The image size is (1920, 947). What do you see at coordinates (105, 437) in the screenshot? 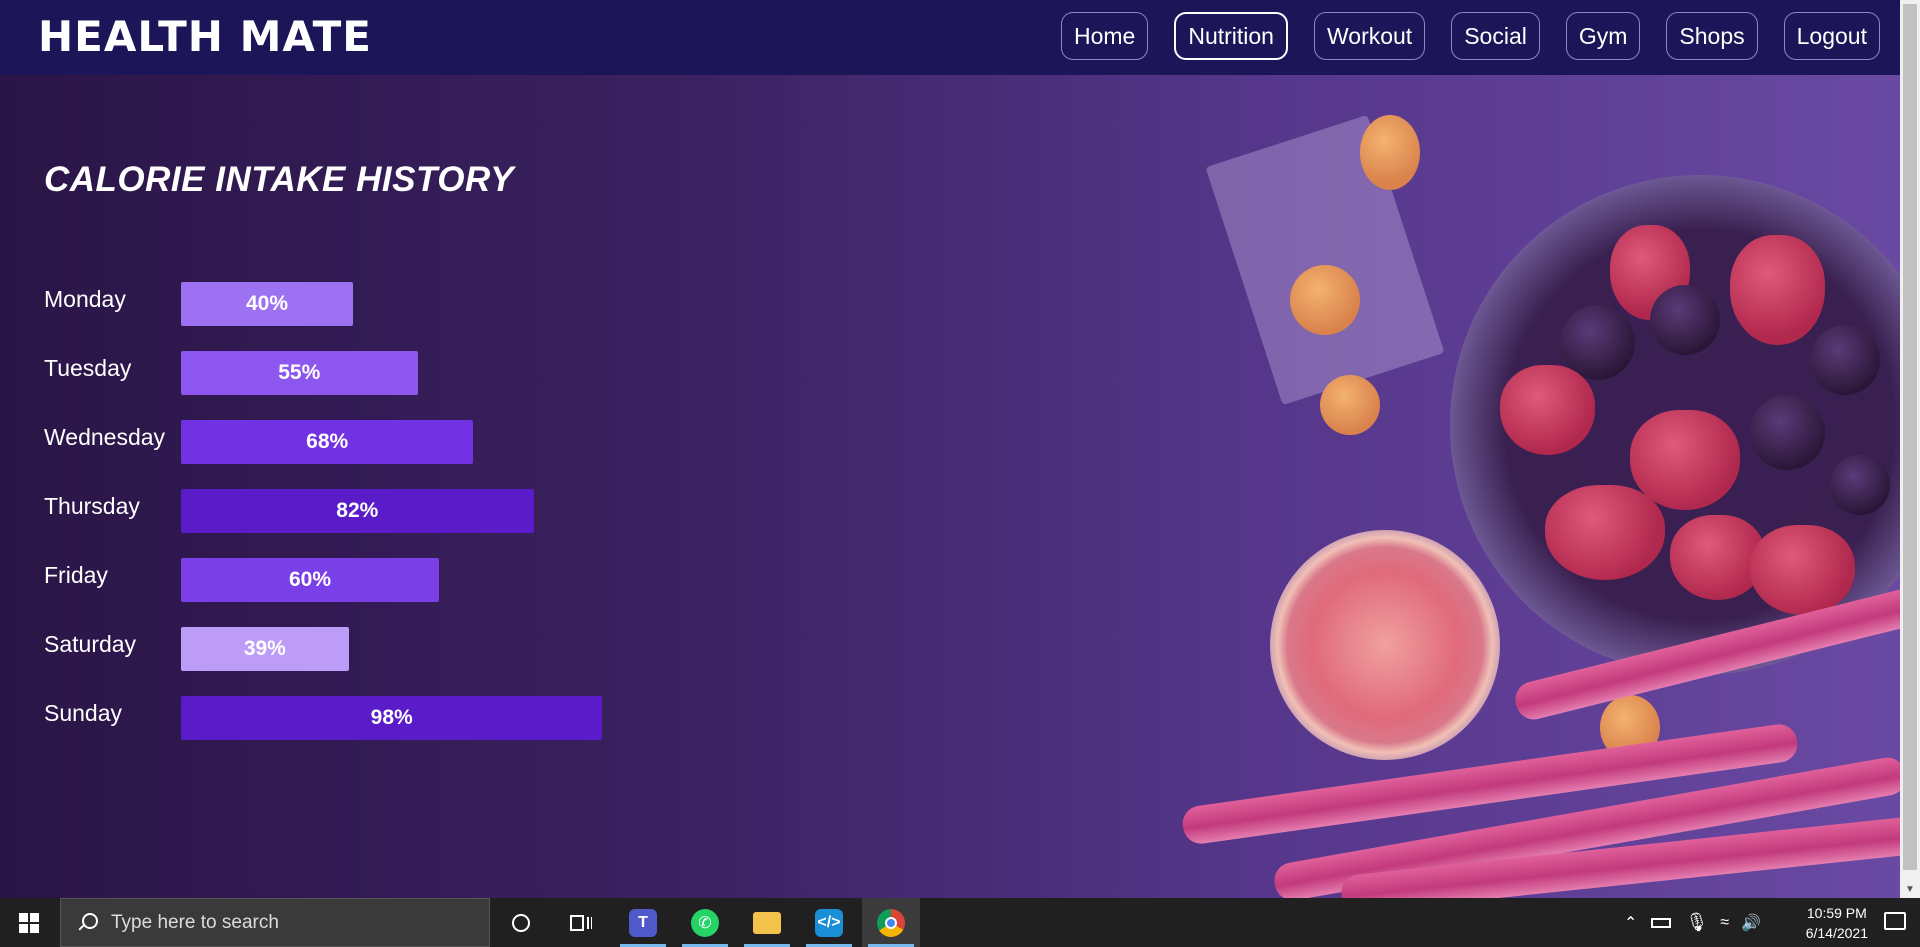
I see `chart-day-label: Wednesday` at bounding box center [105, 437].